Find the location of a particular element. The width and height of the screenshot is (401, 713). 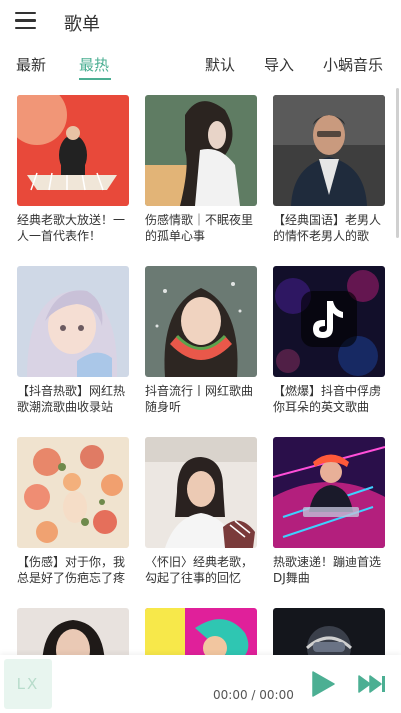

playlist-card: 〈怀旧〉经典老歌，勾起了往事的回忆 is located at coordinates (201, 511).